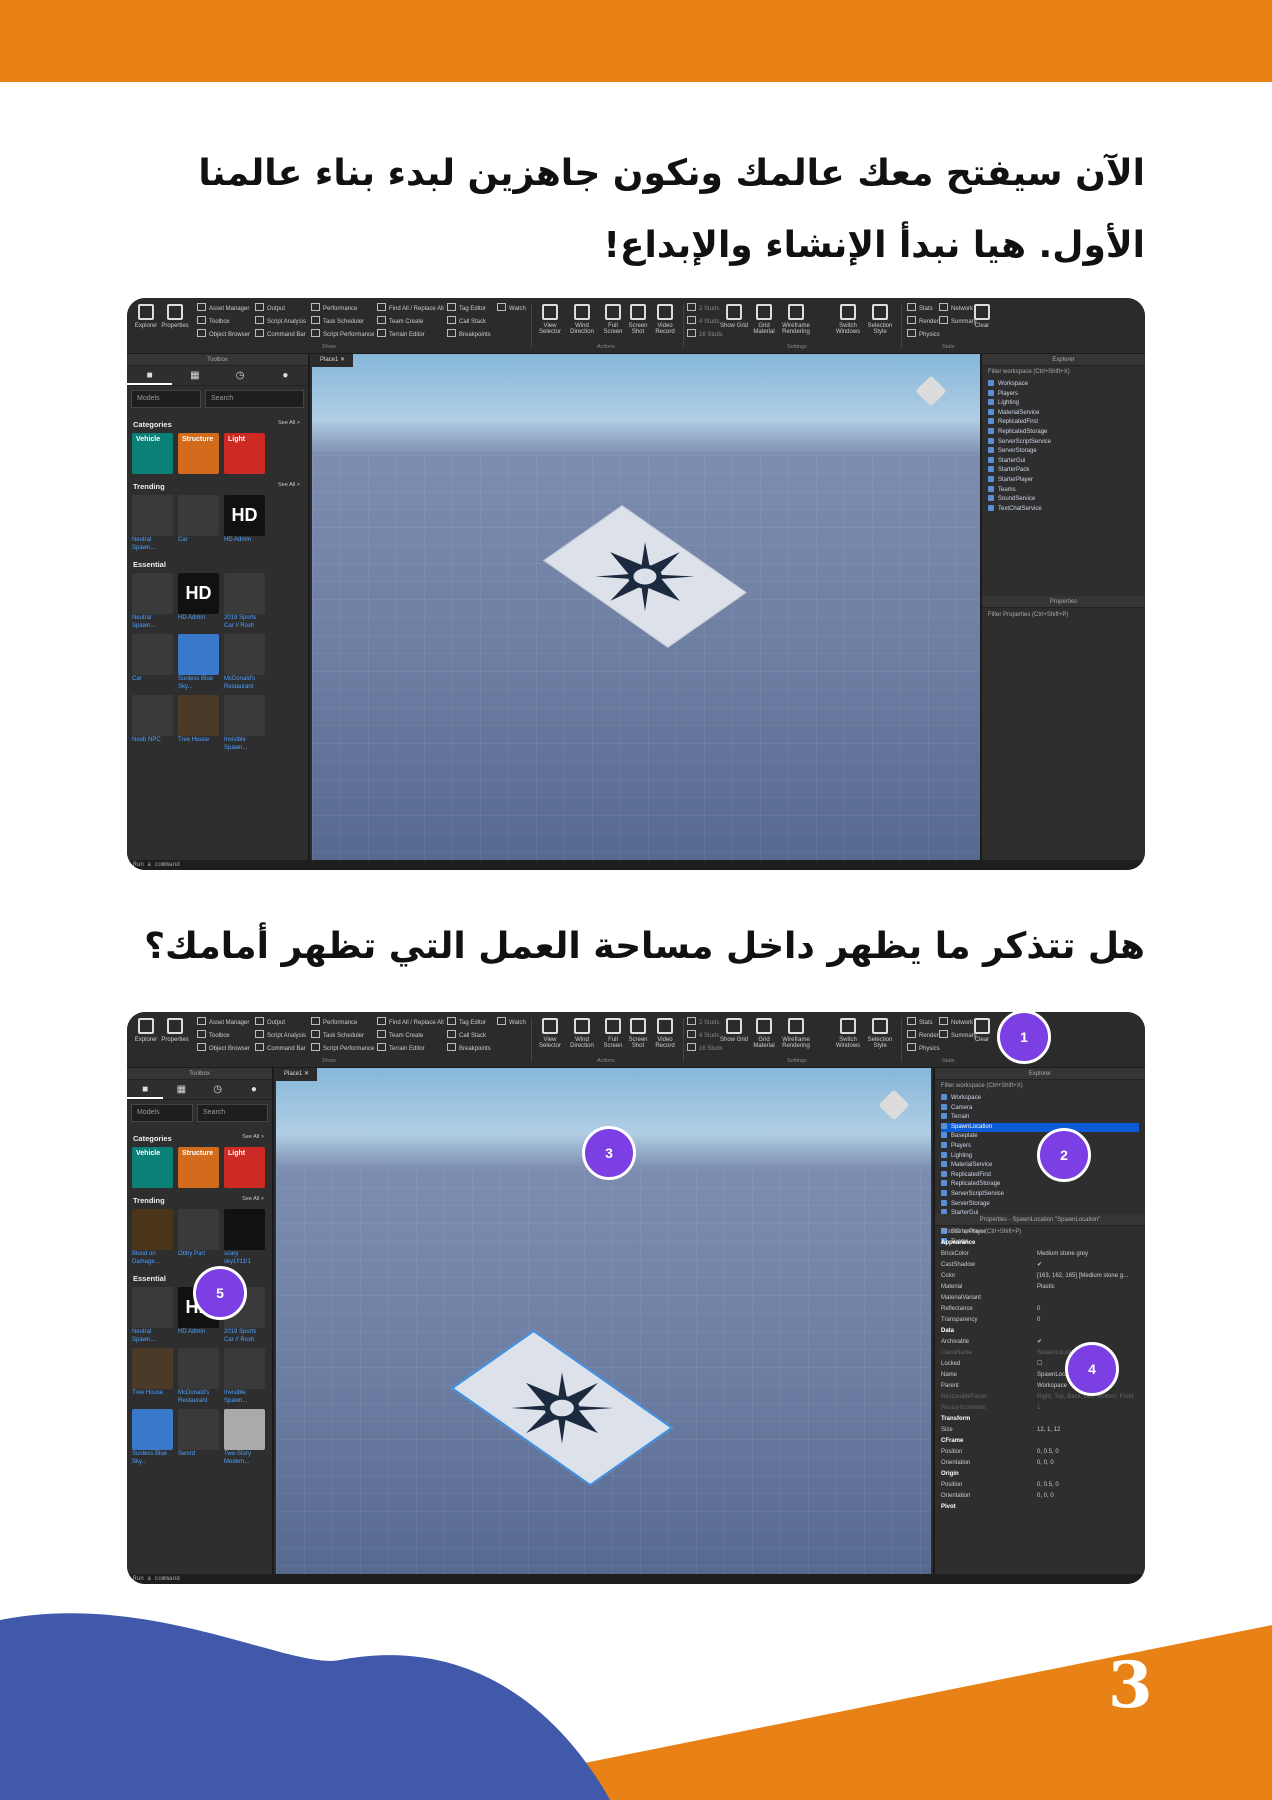 The width and height of the screenshot is (1272, 1800). What do you see at coordinates (1040, 1441) in the screenshot?
I see `property-row: CFrame` at bounding box center [1040, 1441].